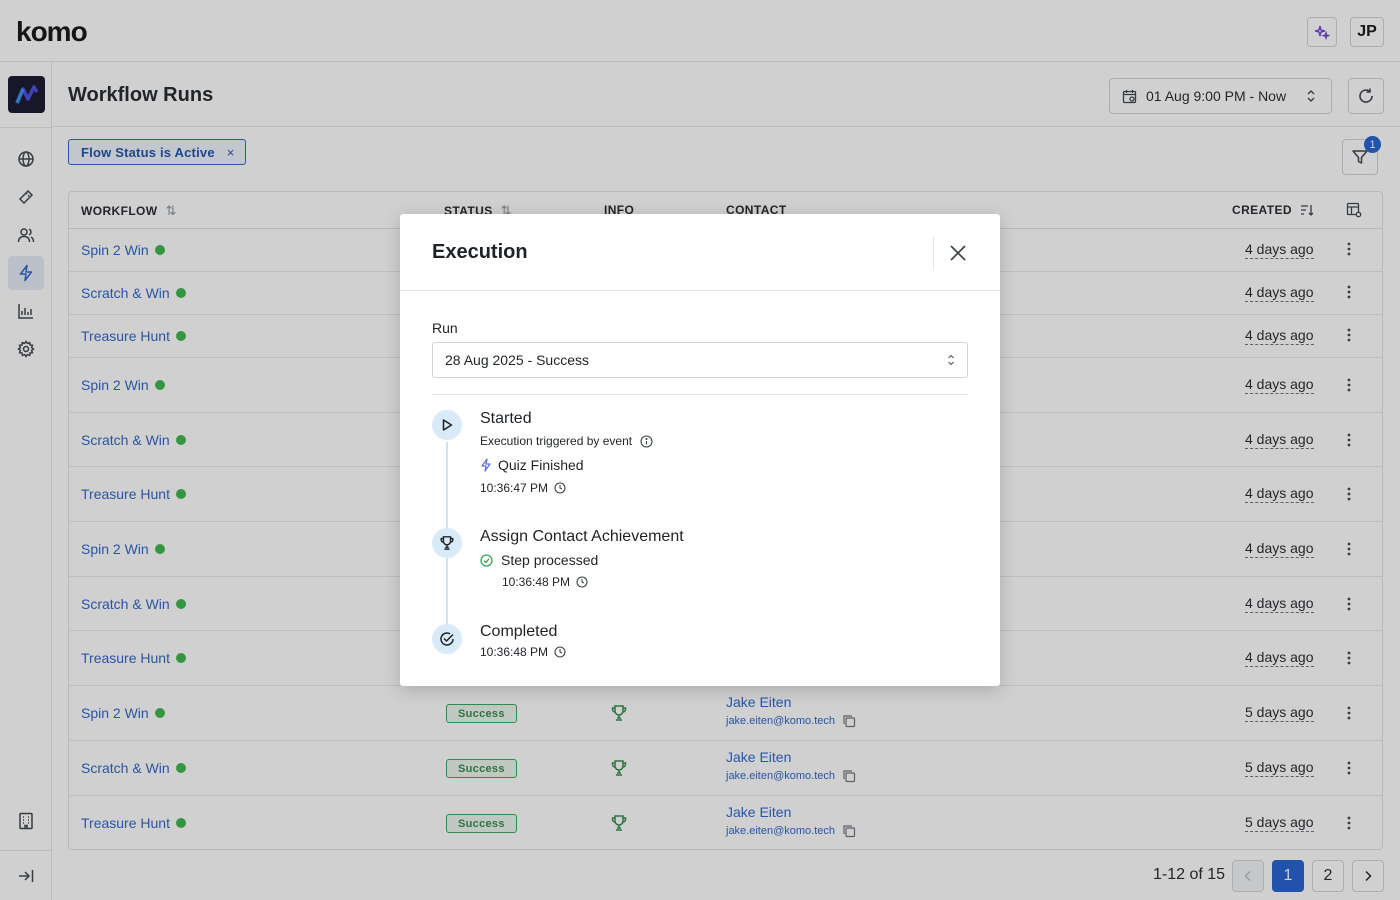 The height and width of the screenshot is (900, 1400). What do you see at coordinates (506, 418) in the screenshot?
I see `timeline-started-title: Started` at bounding box center [506, 418].